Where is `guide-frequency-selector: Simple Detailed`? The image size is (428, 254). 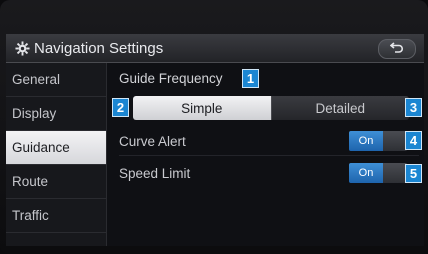
guide-frequency-selector: Simple Detailed is located at coordinates (271, 108).